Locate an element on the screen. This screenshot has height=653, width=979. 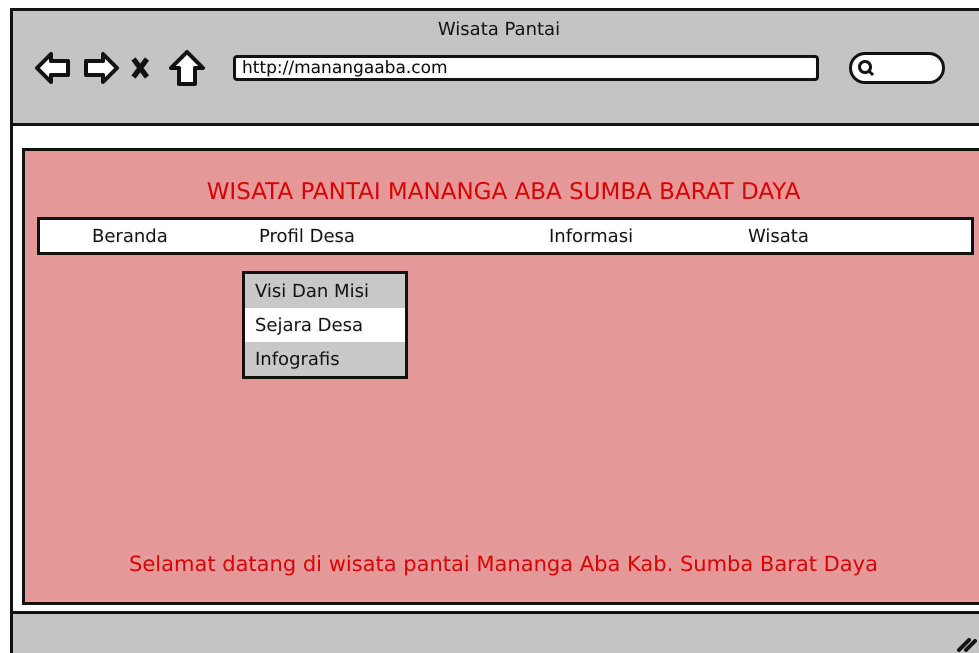
search-field is located at coordinates (897, 68).